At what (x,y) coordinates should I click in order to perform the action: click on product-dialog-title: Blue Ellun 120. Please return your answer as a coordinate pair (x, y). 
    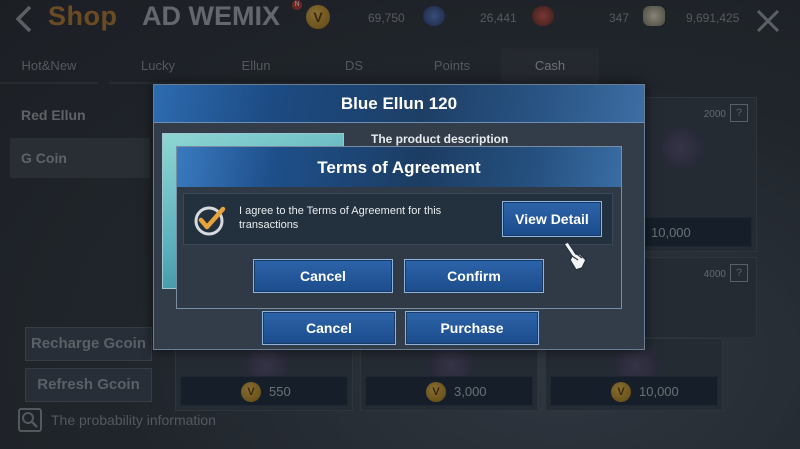
    Looking at the image, I should click on (399, 103).